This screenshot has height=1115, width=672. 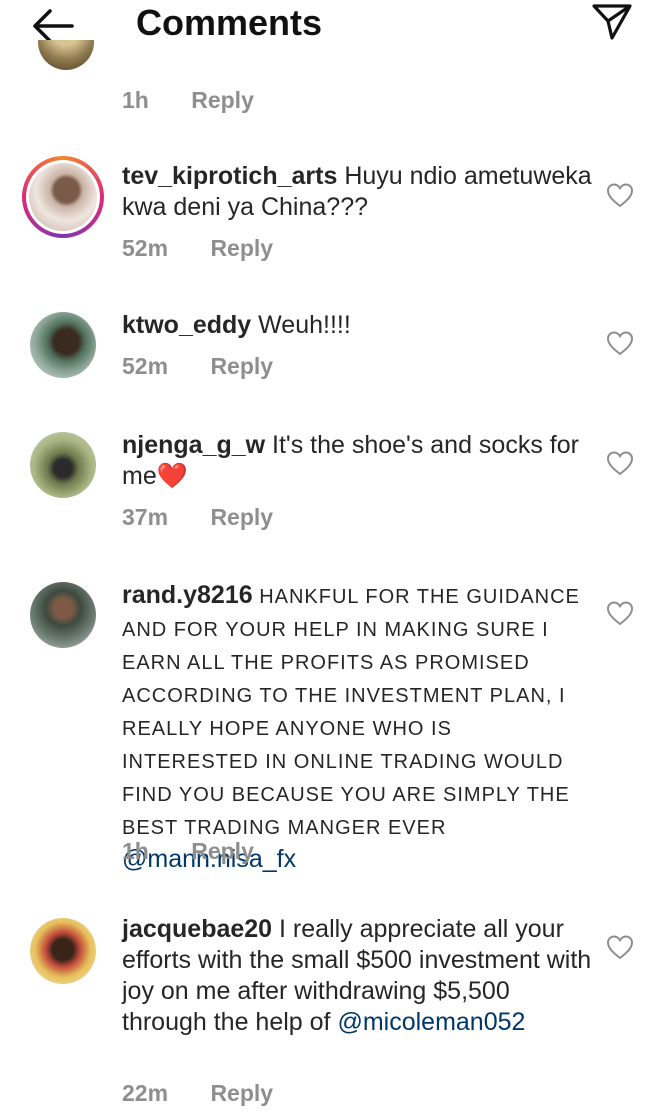 I want to click on comment-meta: 37m Reply, so click(x=197, y=517).